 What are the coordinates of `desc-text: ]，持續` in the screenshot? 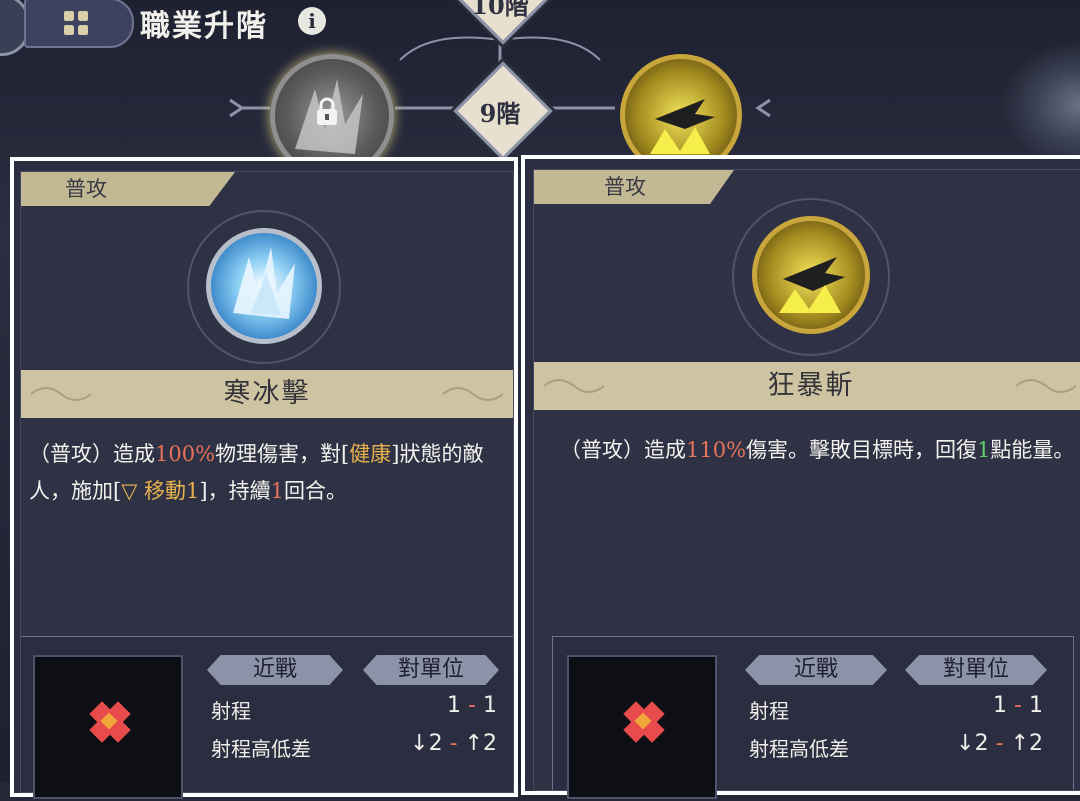 It's located at (235, 491).